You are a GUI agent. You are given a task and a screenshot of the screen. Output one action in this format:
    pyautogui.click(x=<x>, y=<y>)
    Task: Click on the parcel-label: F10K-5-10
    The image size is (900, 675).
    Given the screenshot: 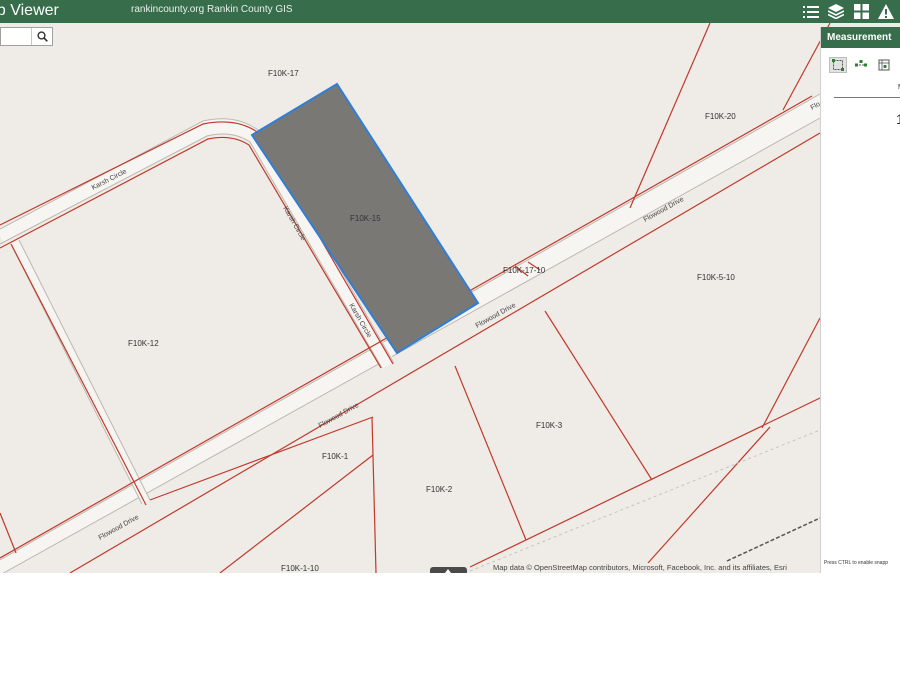 What is the action you would take?
    pyautogui.click(x=716, y=277)
    